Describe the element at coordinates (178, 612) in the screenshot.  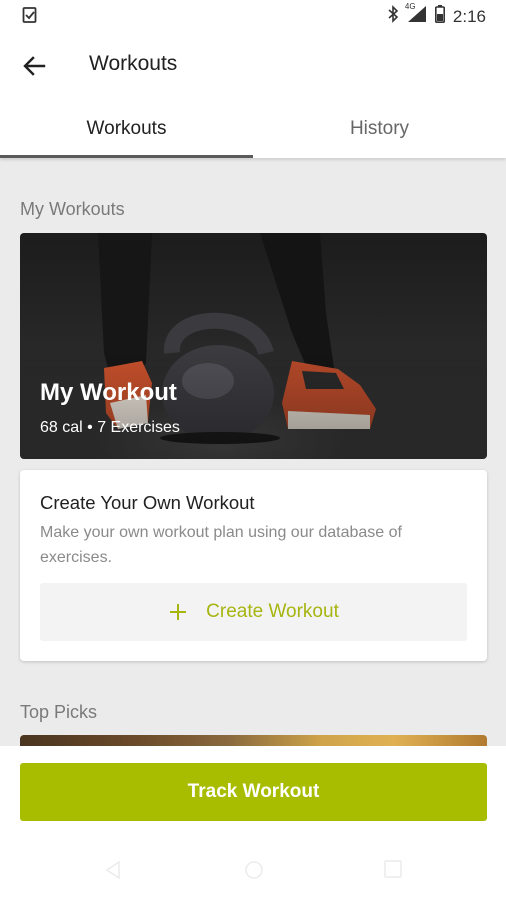
I see `plus-icon` at that location.